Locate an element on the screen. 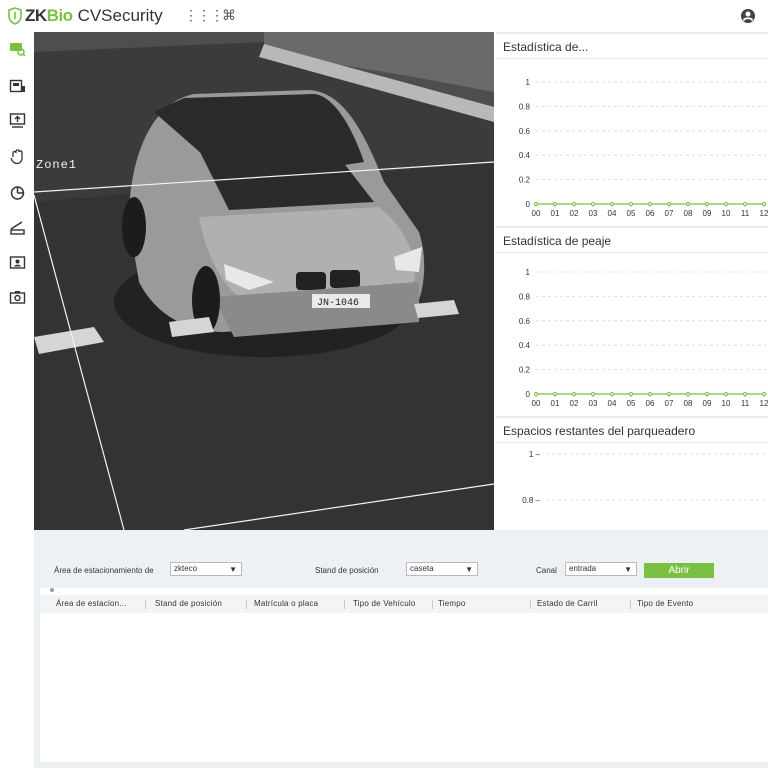  stand-select: caseta ▼ is located at coordinates (442, 569).